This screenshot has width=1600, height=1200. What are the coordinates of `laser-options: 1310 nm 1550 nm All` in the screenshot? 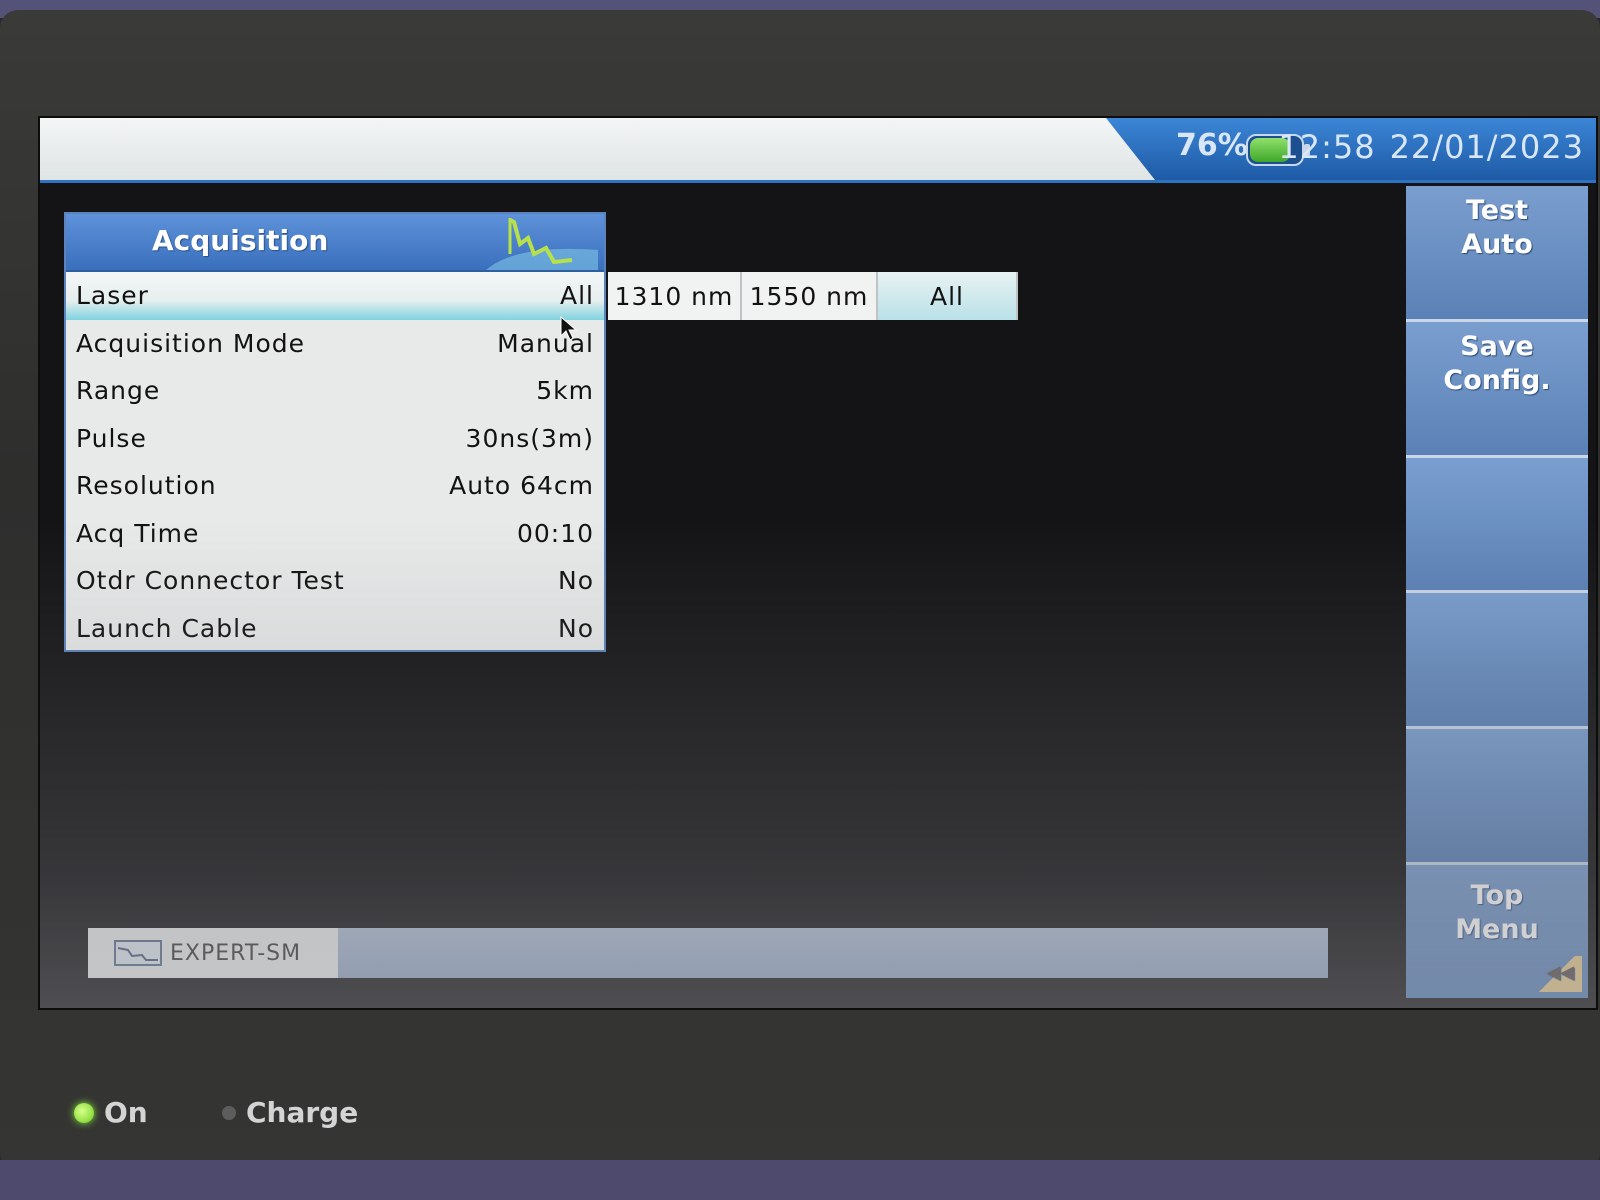 It's located at (813, 296).